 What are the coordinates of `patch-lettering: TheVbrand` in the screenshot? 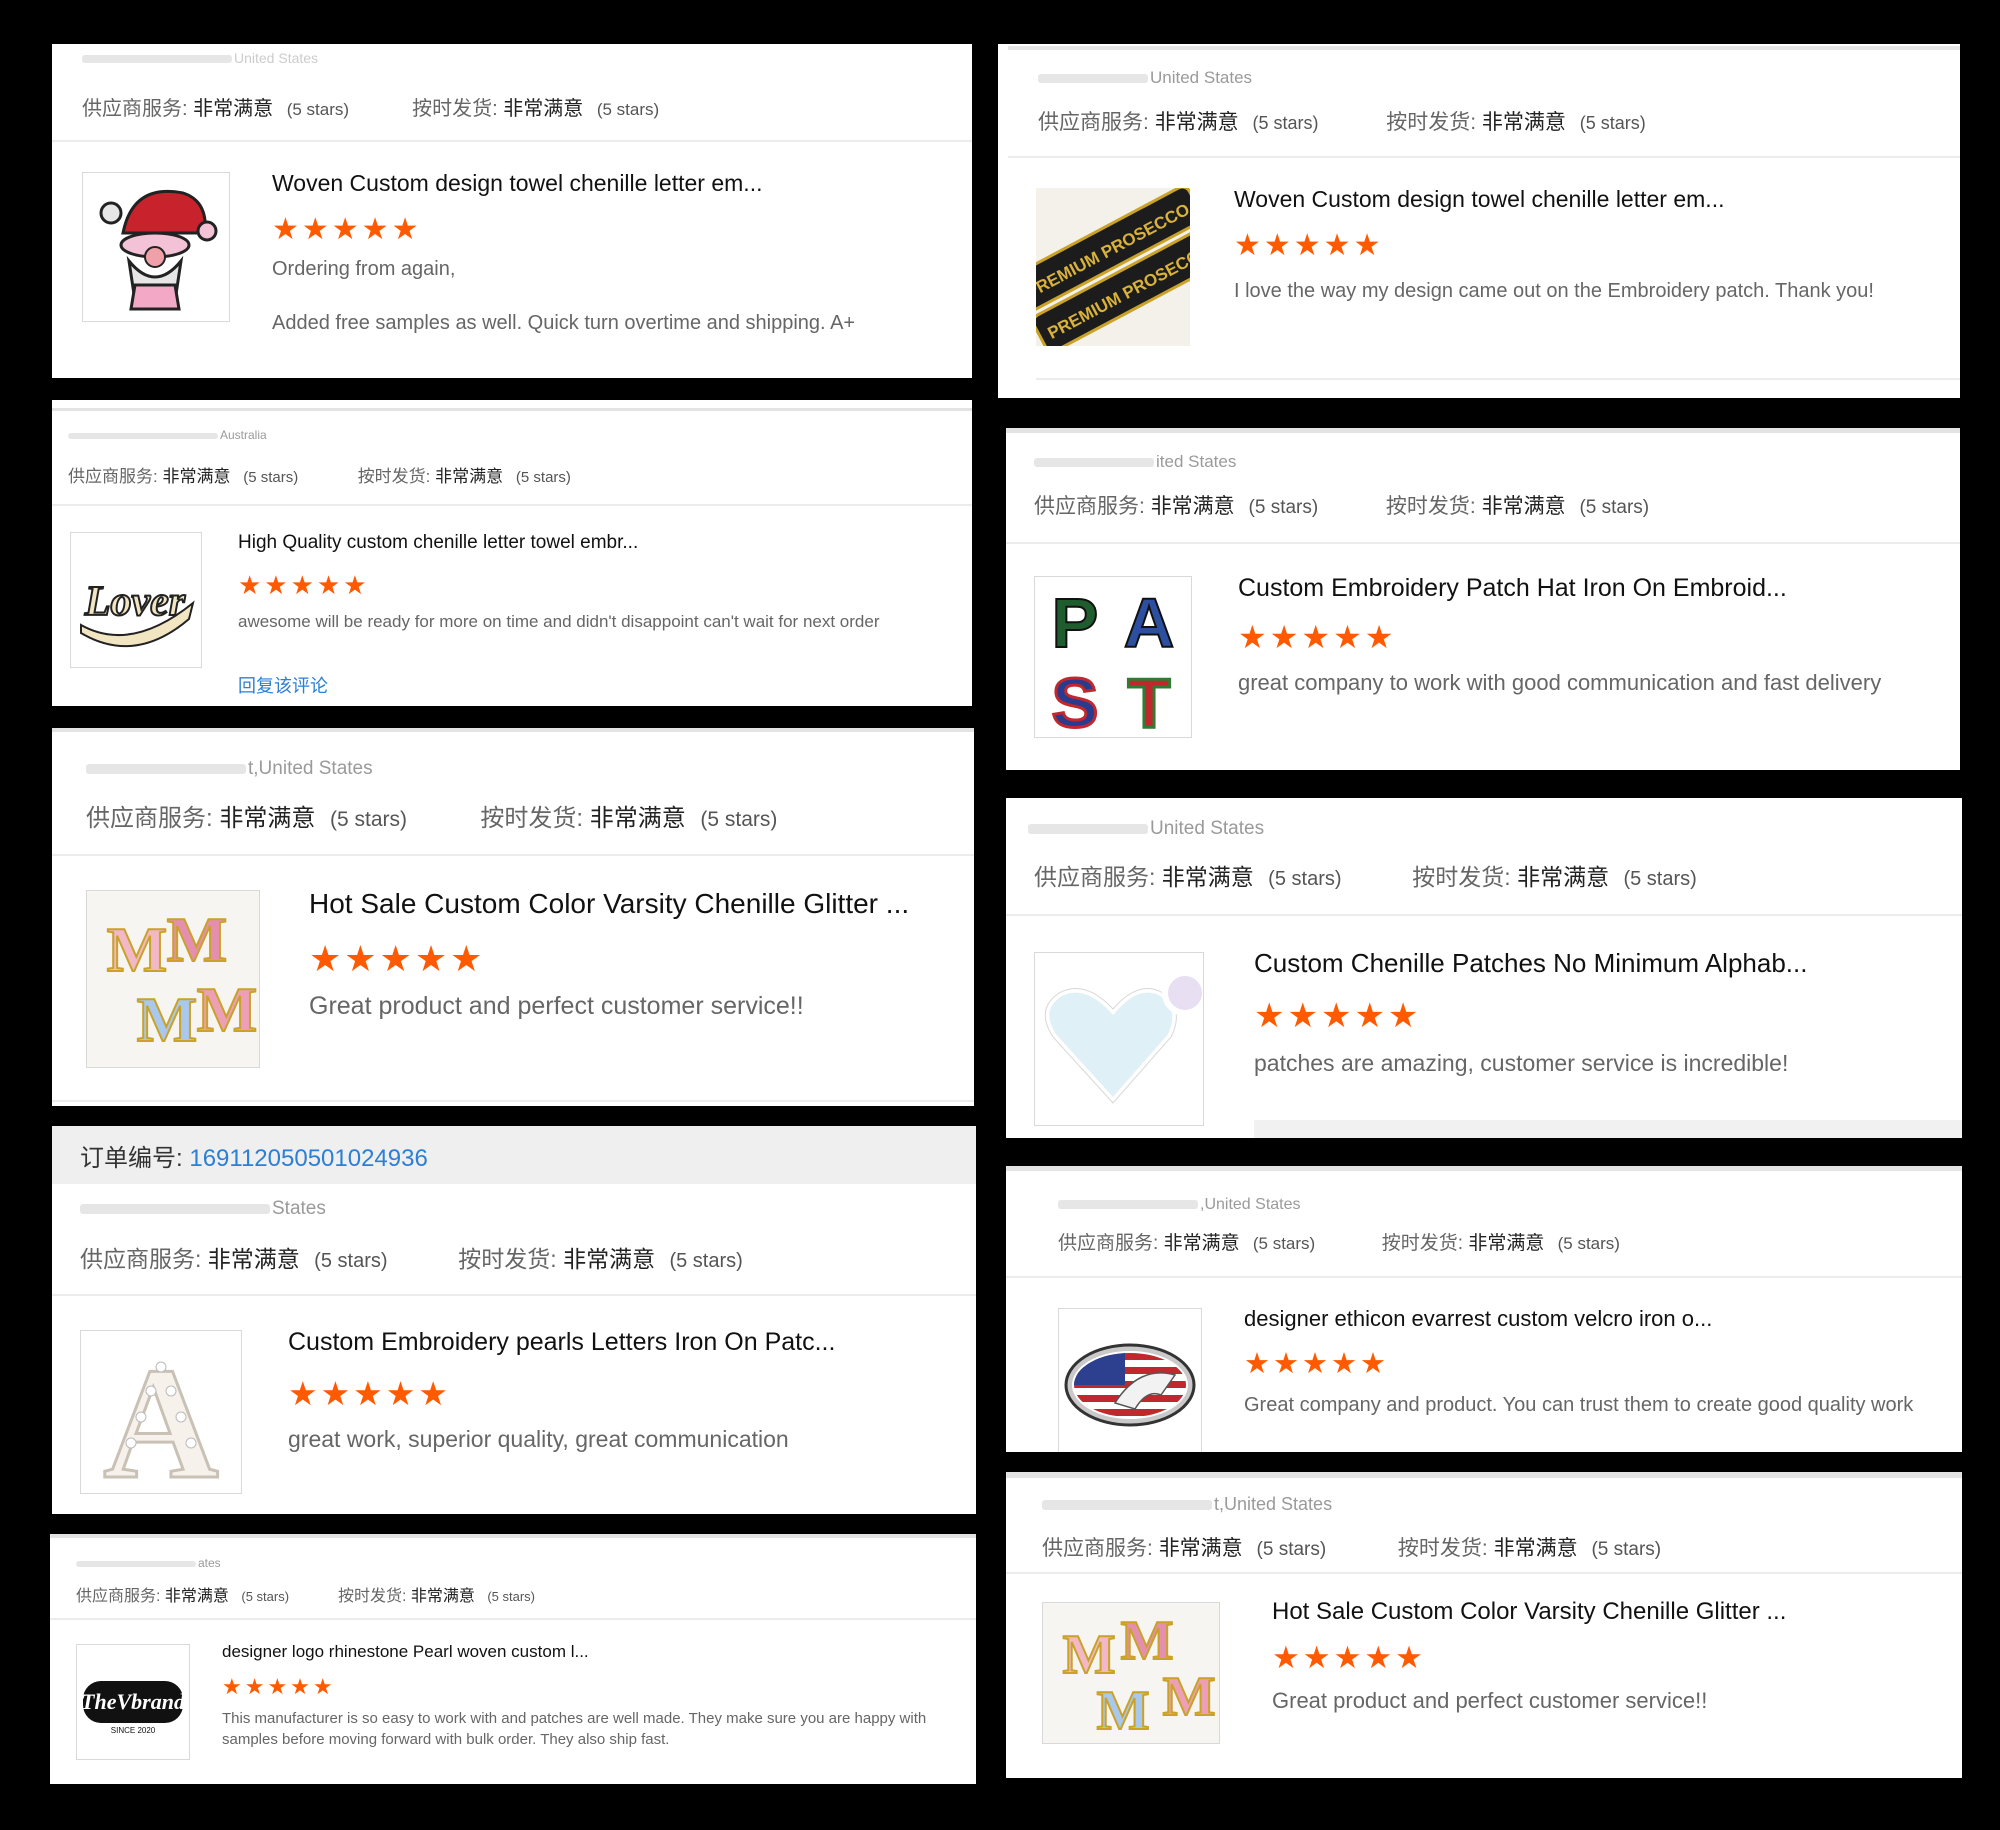 It's located at (133, 1701).